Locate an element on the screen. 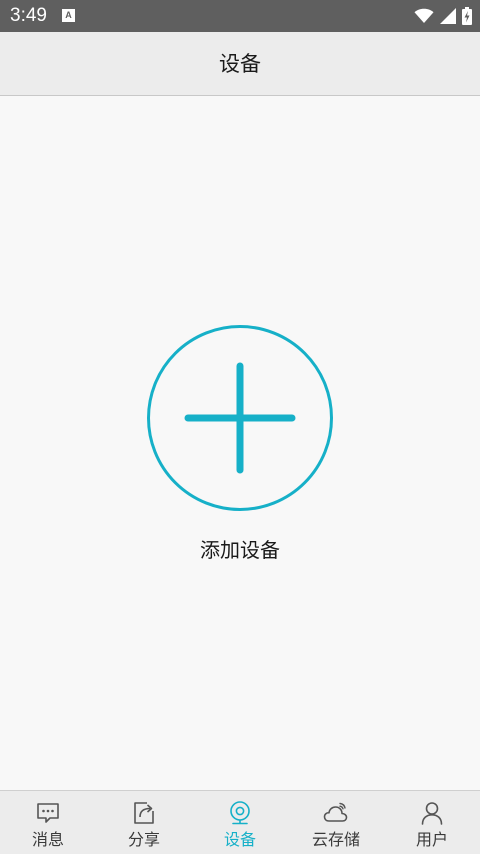  page-title: 设备 is located at coordinates (240, 64).